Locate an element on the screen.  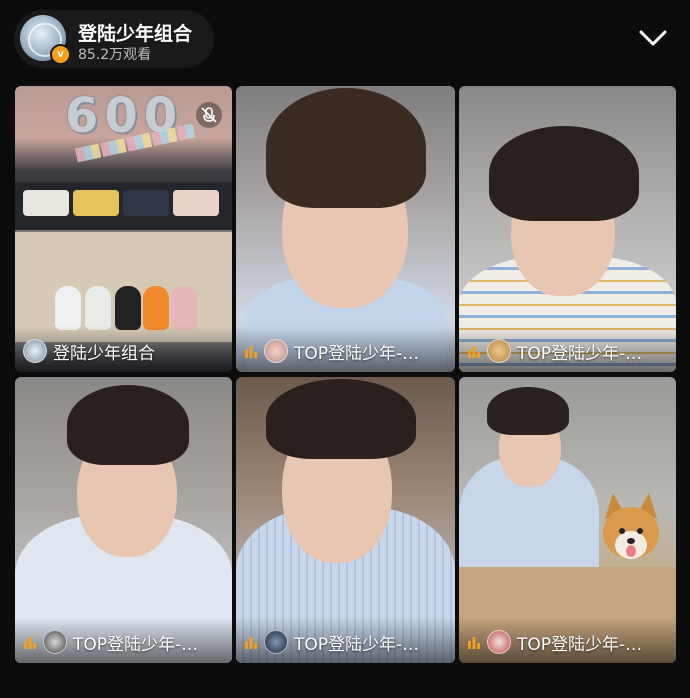
viewer-count: 85.2万观看 is located at coordinates (115, 55).